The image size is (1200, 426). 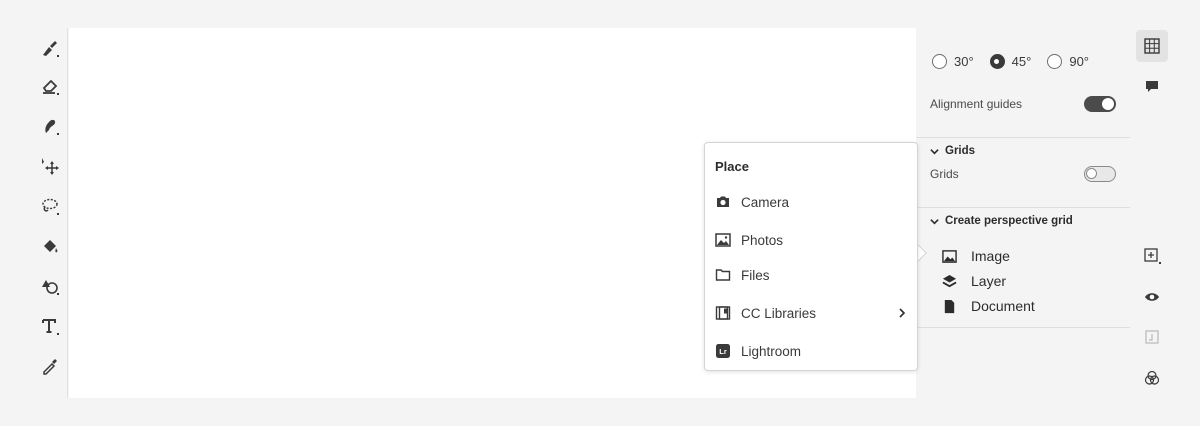 I want to click on image-icon, so click(x=949, y=256).